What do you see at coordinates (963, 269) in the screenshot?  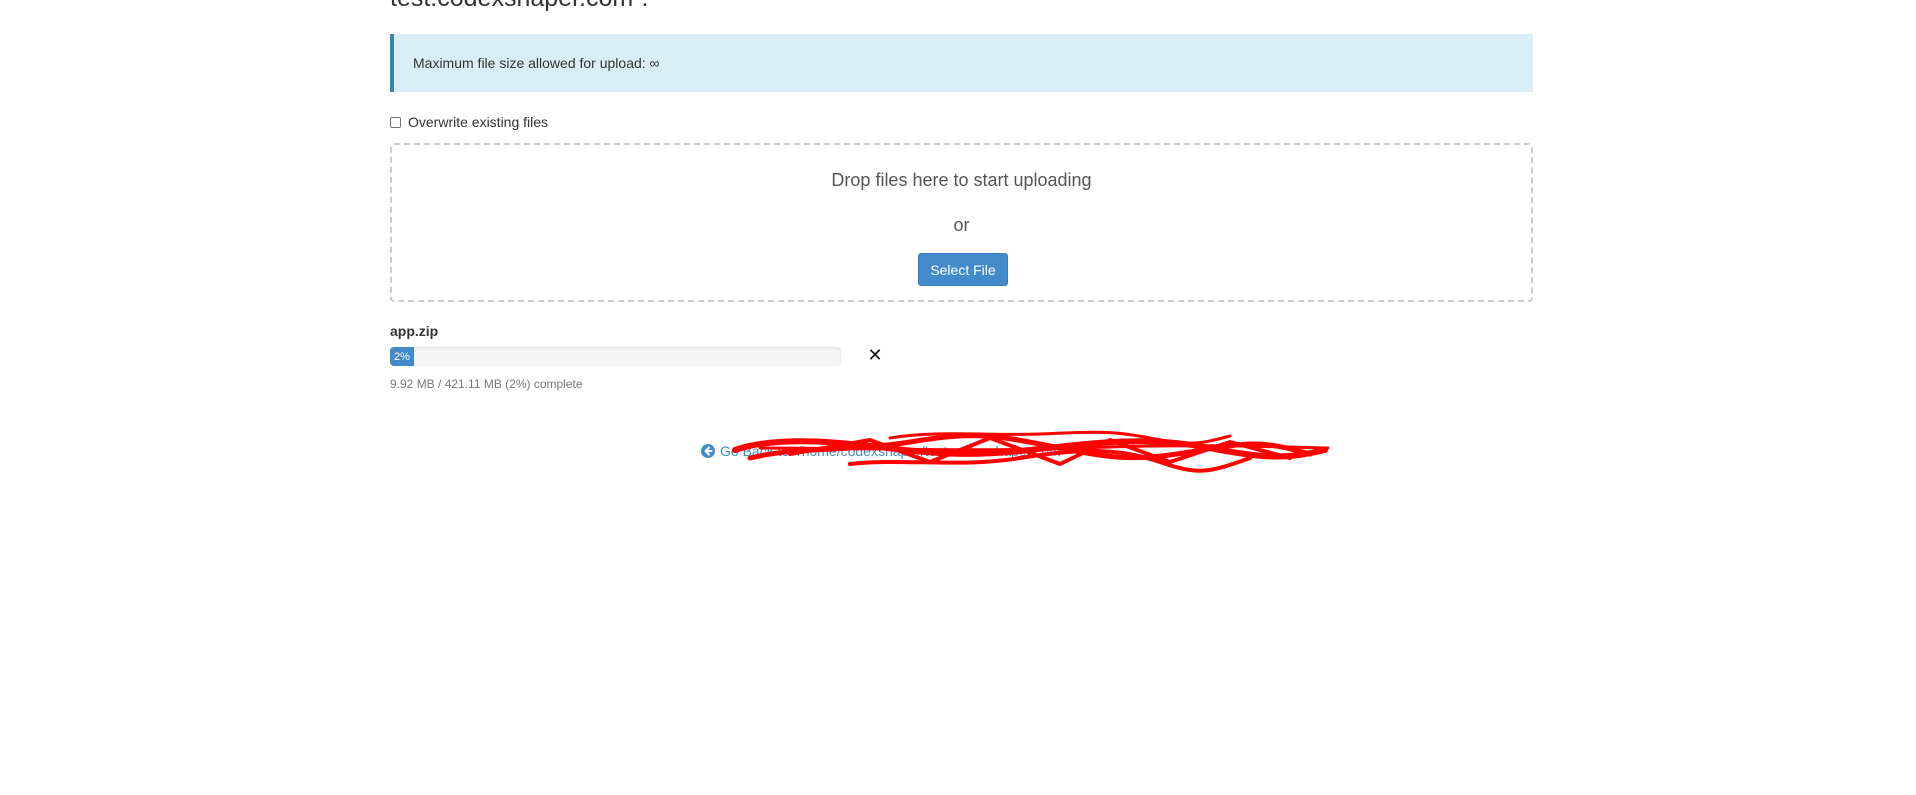 I see `select-file-button: Select File` at bounding box center [963, 269].